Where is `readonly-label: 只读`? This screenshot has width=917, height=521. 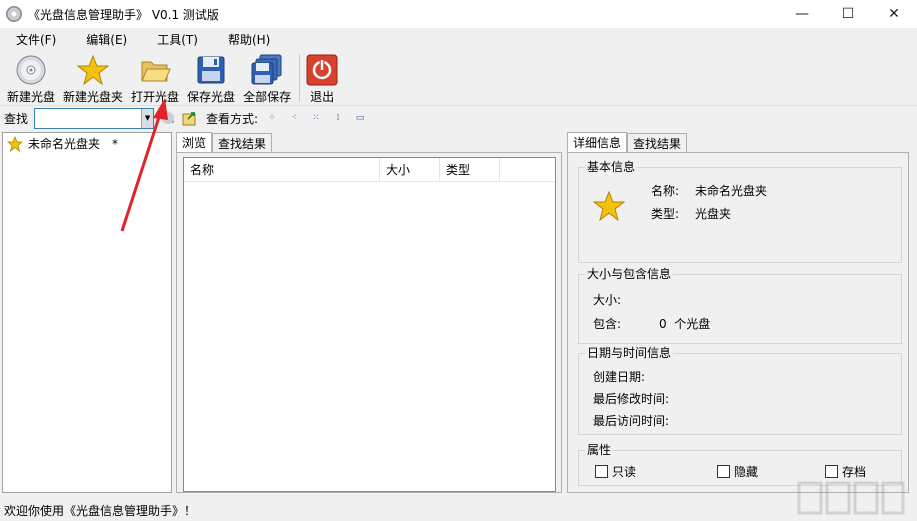 readonly-label: 只读 is located at coordinates (624, 472).